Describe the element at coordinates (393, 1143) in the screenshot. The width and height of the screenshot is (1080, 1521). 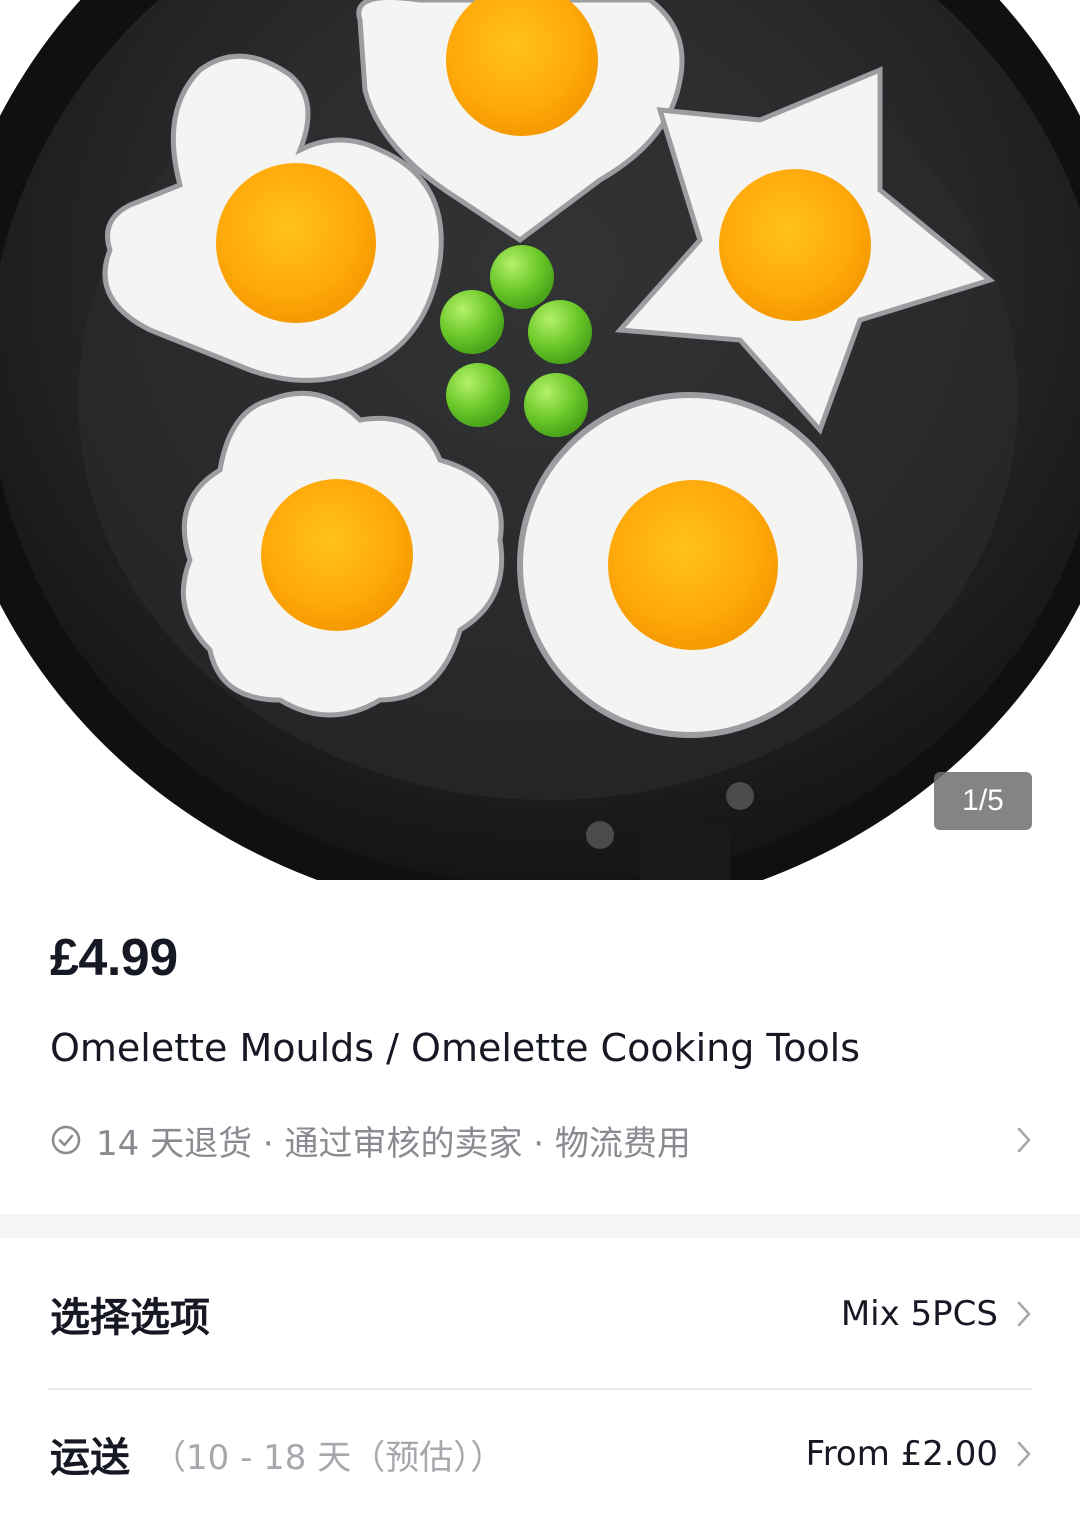
I see `policy-text: 14 天退货 · 通过审核的卖家 · 物流费用` at that location.